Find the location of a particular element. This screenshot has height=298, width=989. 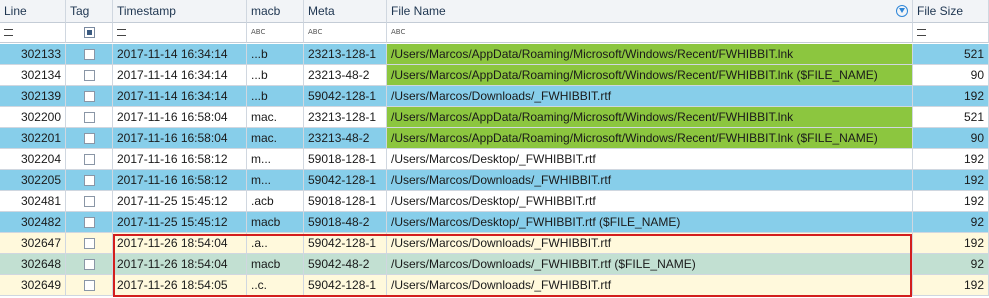

cell-meta: 59042-48-2 is located at coordinates (345, 264).